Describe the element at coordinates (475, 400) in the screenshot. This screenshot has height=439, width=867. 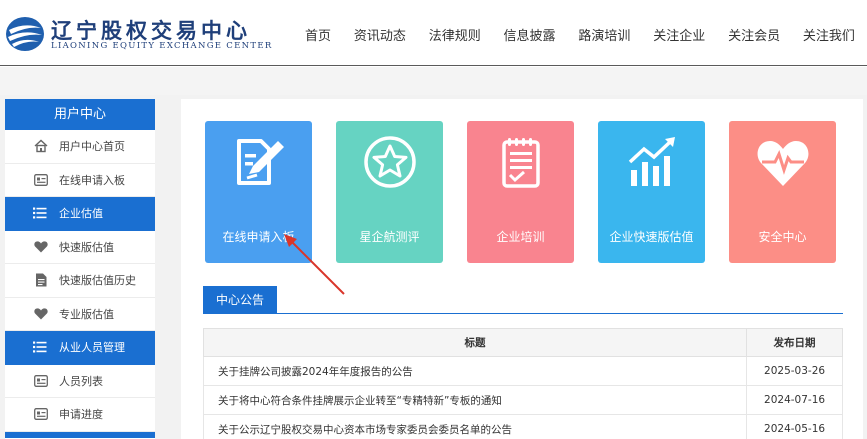
I see `notice-title: 关于将中心符合条件挂牌展示企业转至“专精特新”专板的通知` at that location.